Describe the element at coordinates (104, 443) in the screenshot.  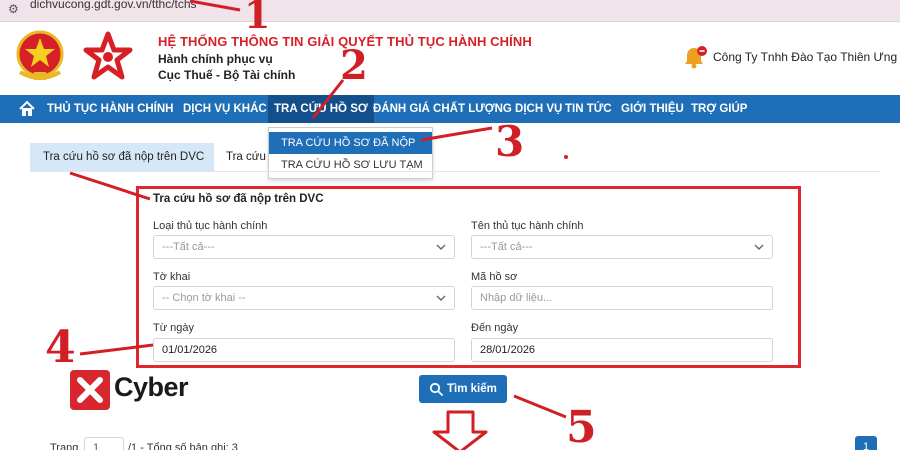
I see `page-number-input: 1` at that location.